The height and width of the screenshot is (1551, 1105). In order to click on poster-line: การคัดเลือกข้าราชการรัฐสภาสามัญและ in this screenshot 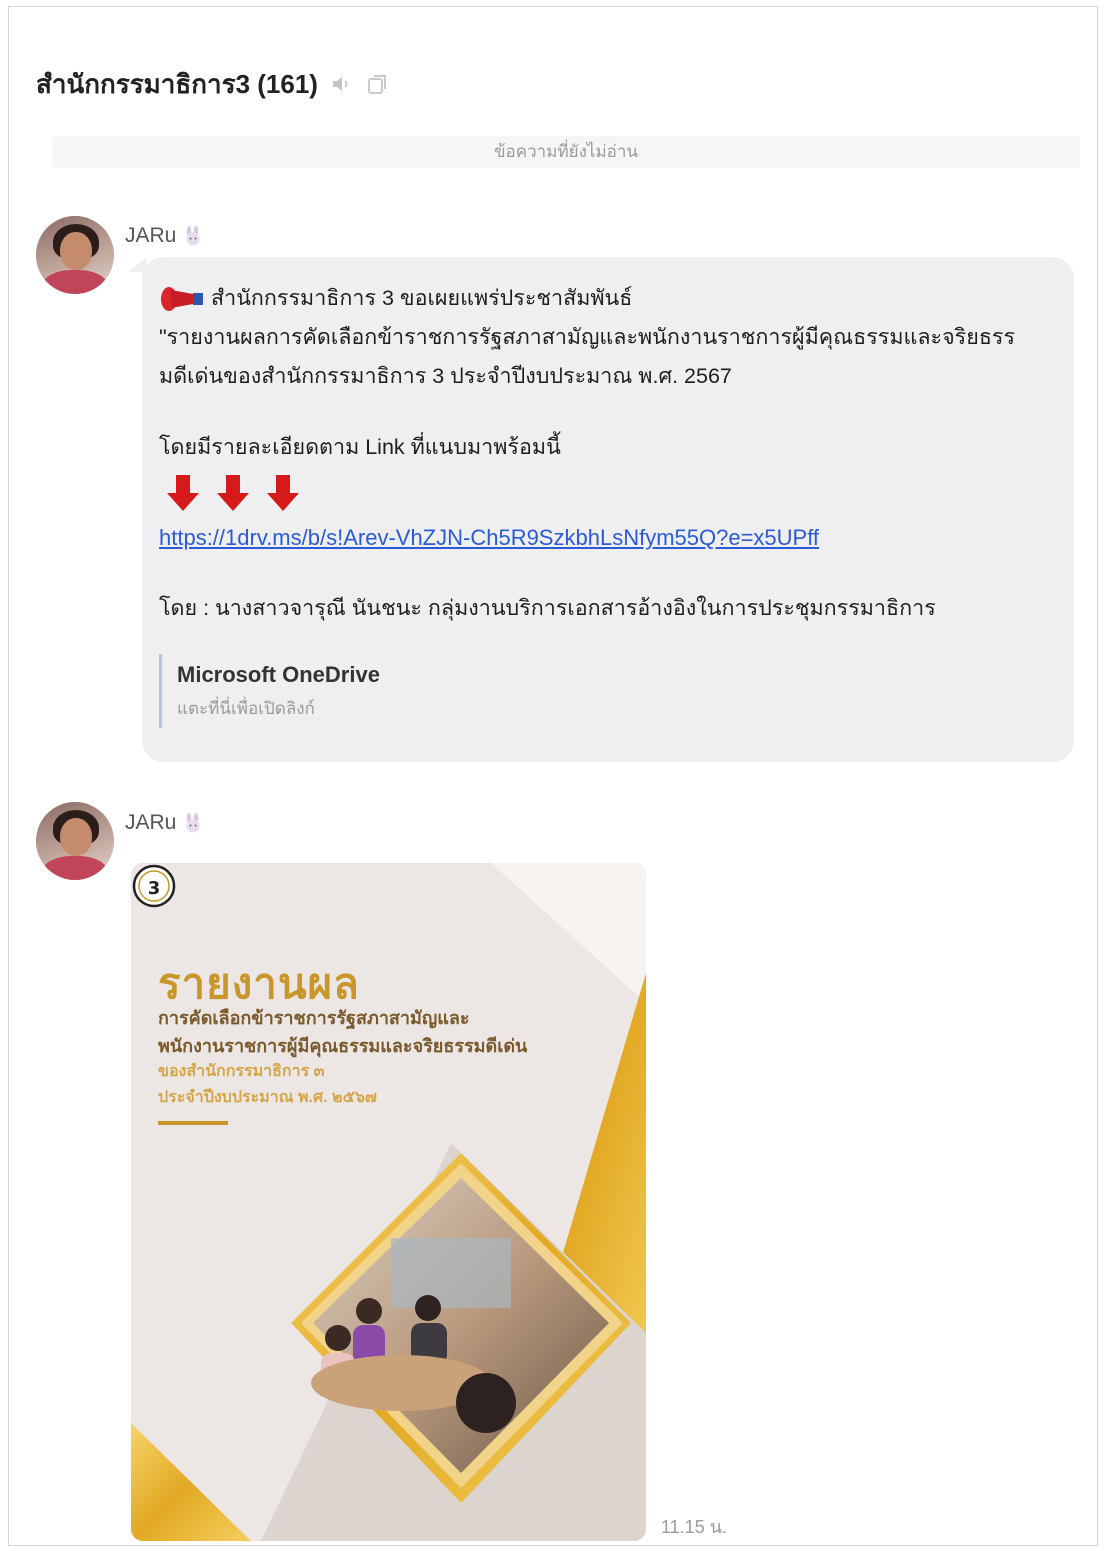, I will do `click(314, 1018)`.